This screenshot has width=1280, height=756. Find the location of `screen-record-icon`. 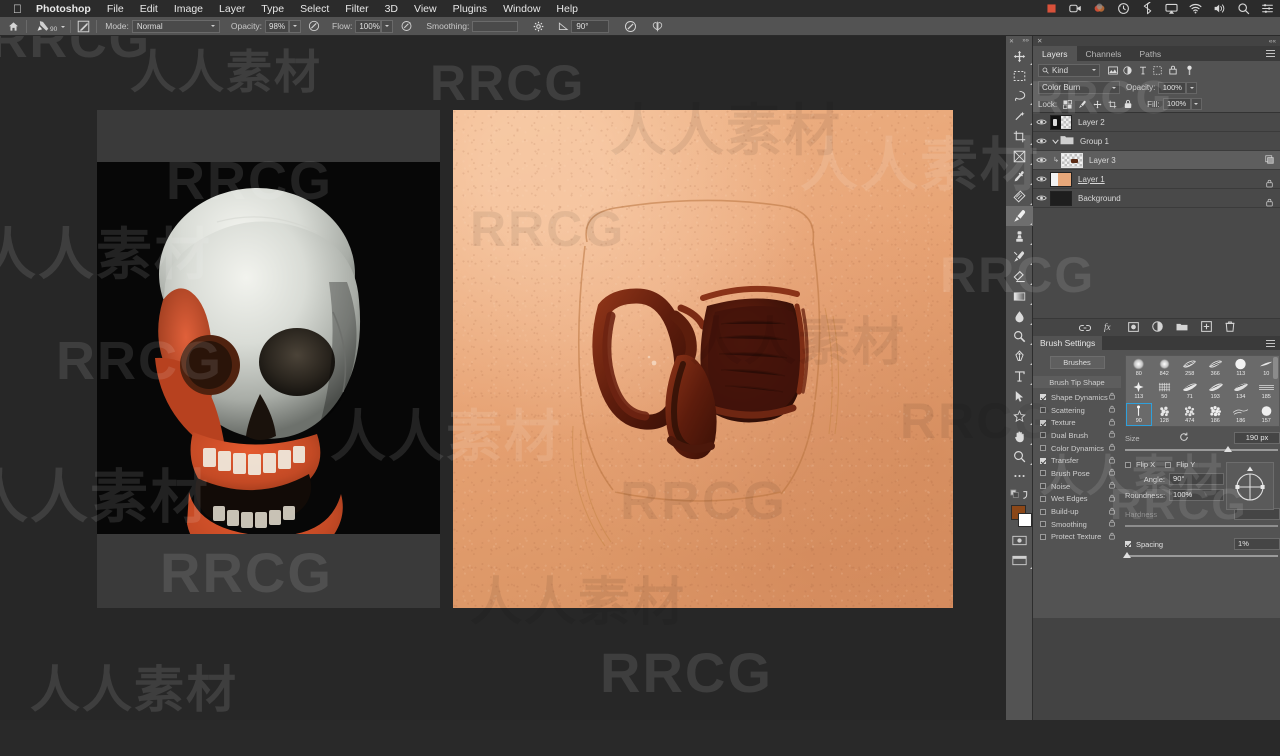

screen-record-icon is located at coordinates (1075, 8).